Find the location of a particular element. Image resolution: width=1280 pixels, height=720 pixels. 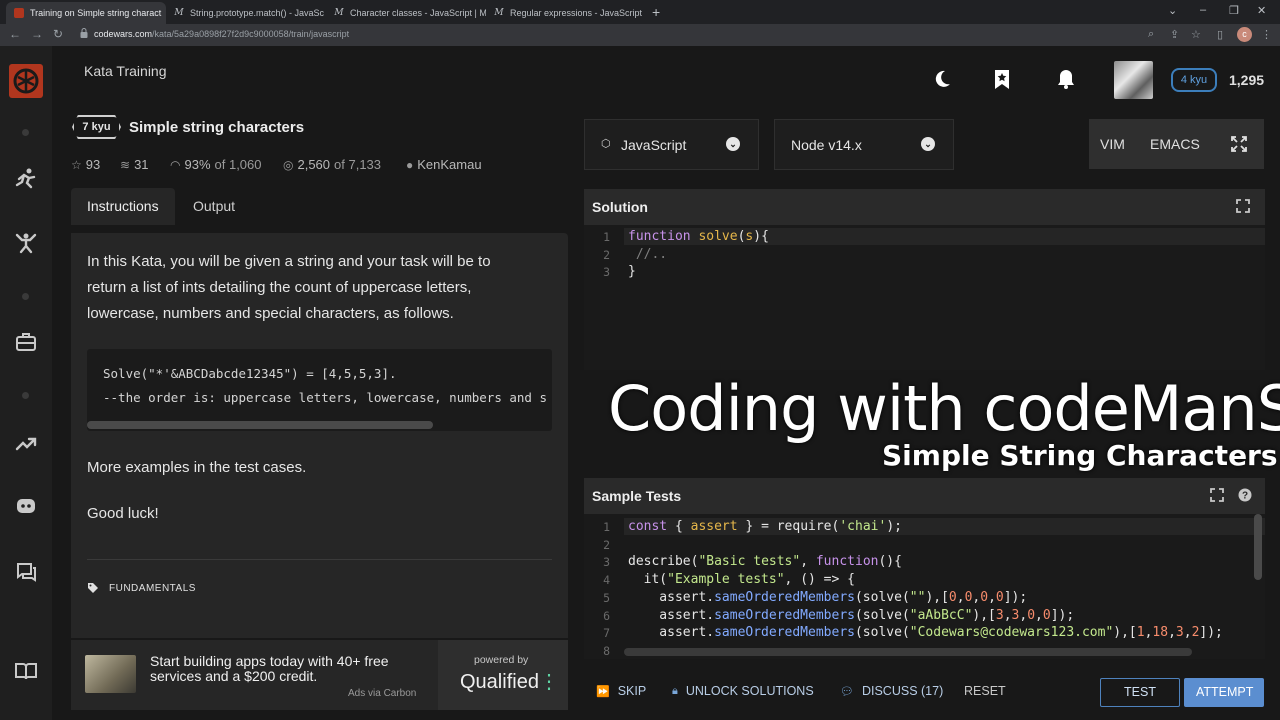

unlock-solutions-button: 🔒︎ UNLOCK SOLUTIONS is located at coordinates (743, 691).